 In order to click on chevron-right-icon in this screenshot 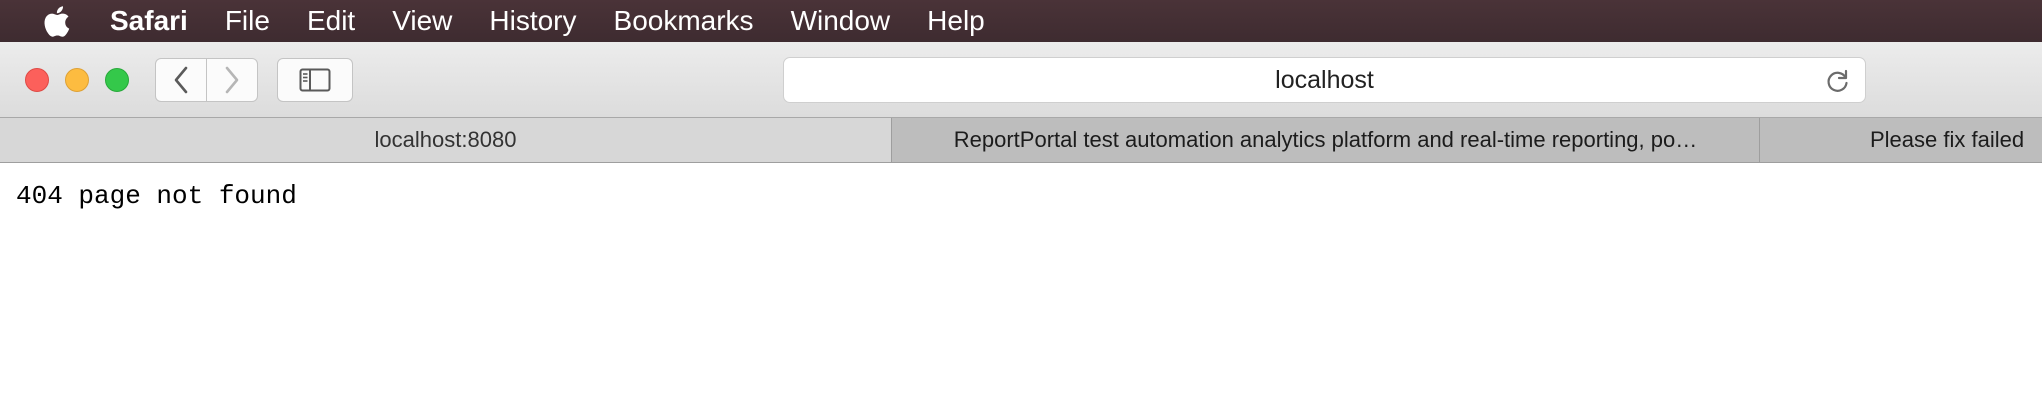, I will do `click(232, 80)`.